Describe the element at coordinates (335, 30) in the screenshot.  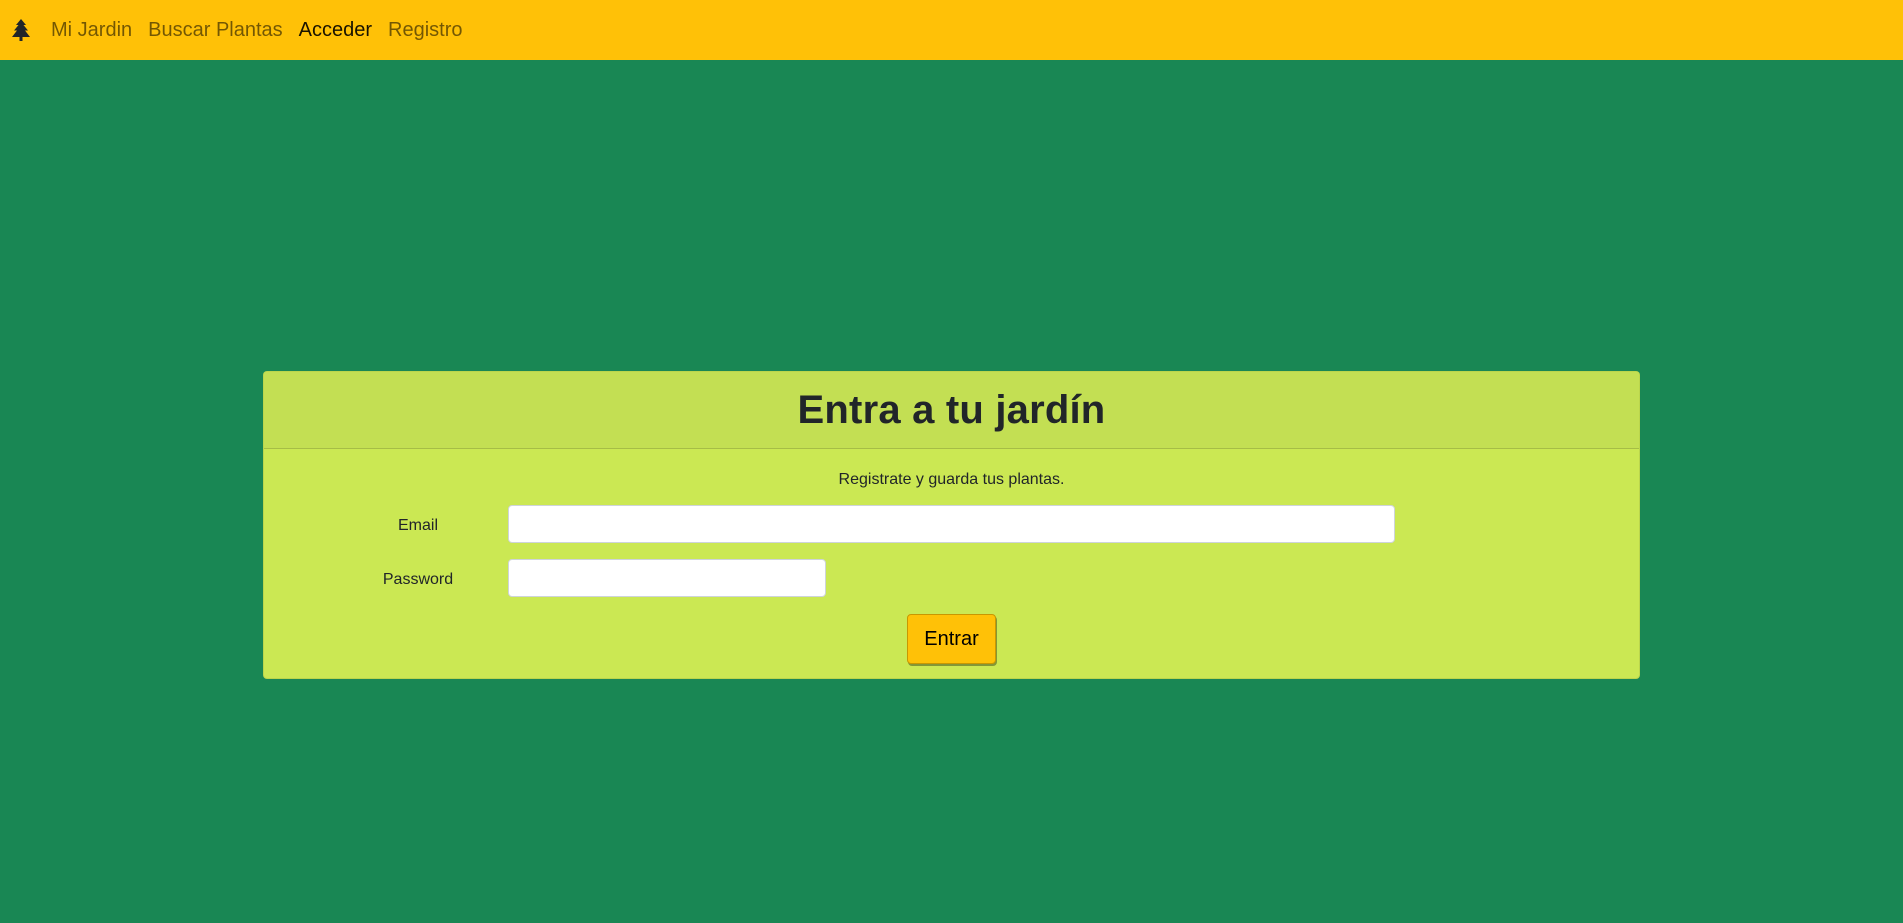
I see `nav-link-acceder: Acceder` at that location.